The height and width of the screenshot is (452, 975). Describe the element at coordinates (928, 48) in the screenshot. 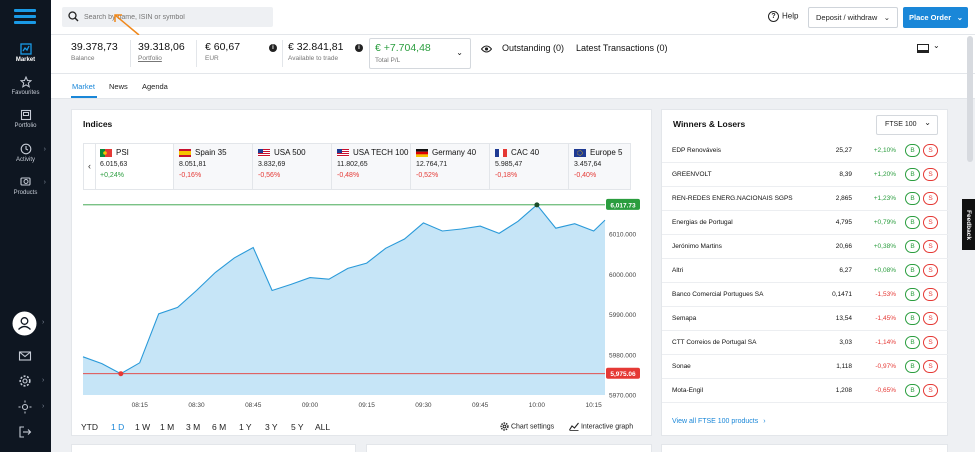

I see `layout-toggle: ⌄` at that location.